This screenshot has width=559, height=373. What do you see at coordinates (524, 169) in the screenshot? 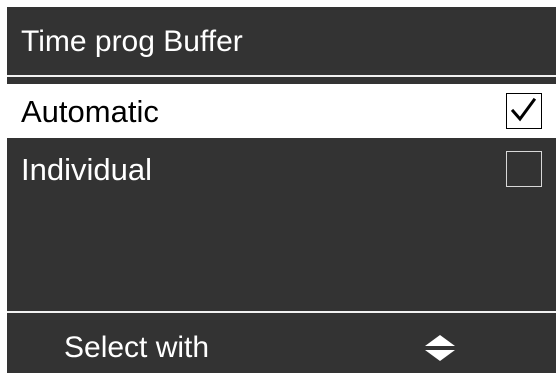
I see `checkbox-individual` at bounding box center [524, 169].